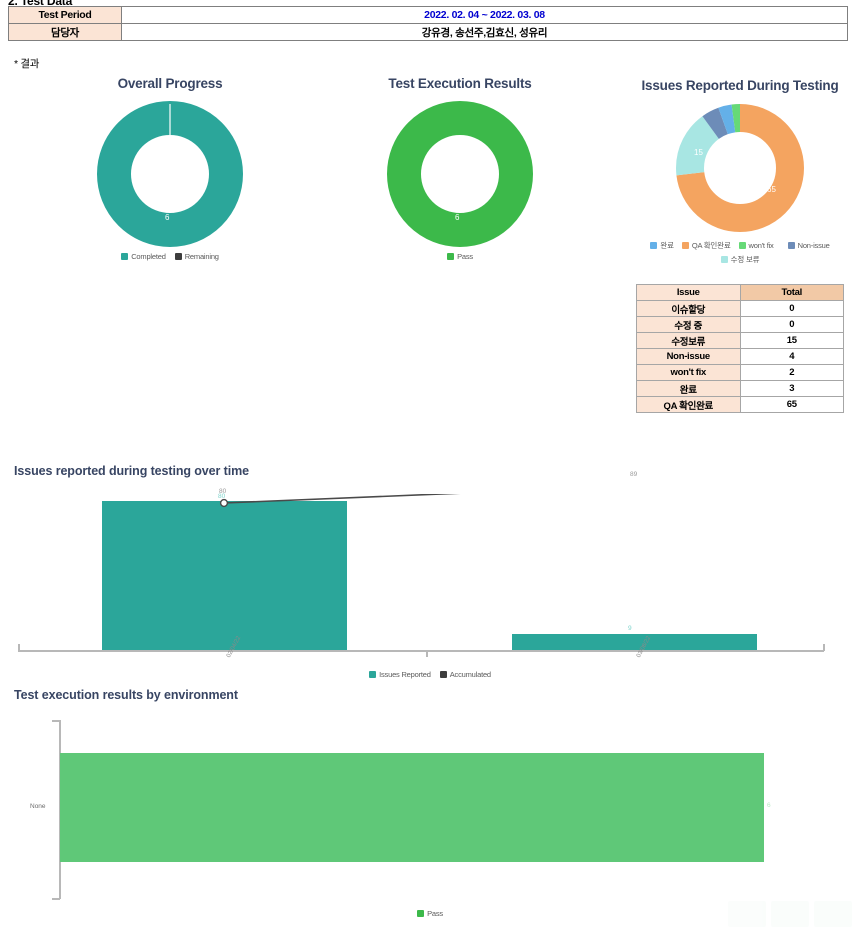 The height and width of the screenshot is (935, 860). I want to click on table-row: 완료 3, so click(740, 388).